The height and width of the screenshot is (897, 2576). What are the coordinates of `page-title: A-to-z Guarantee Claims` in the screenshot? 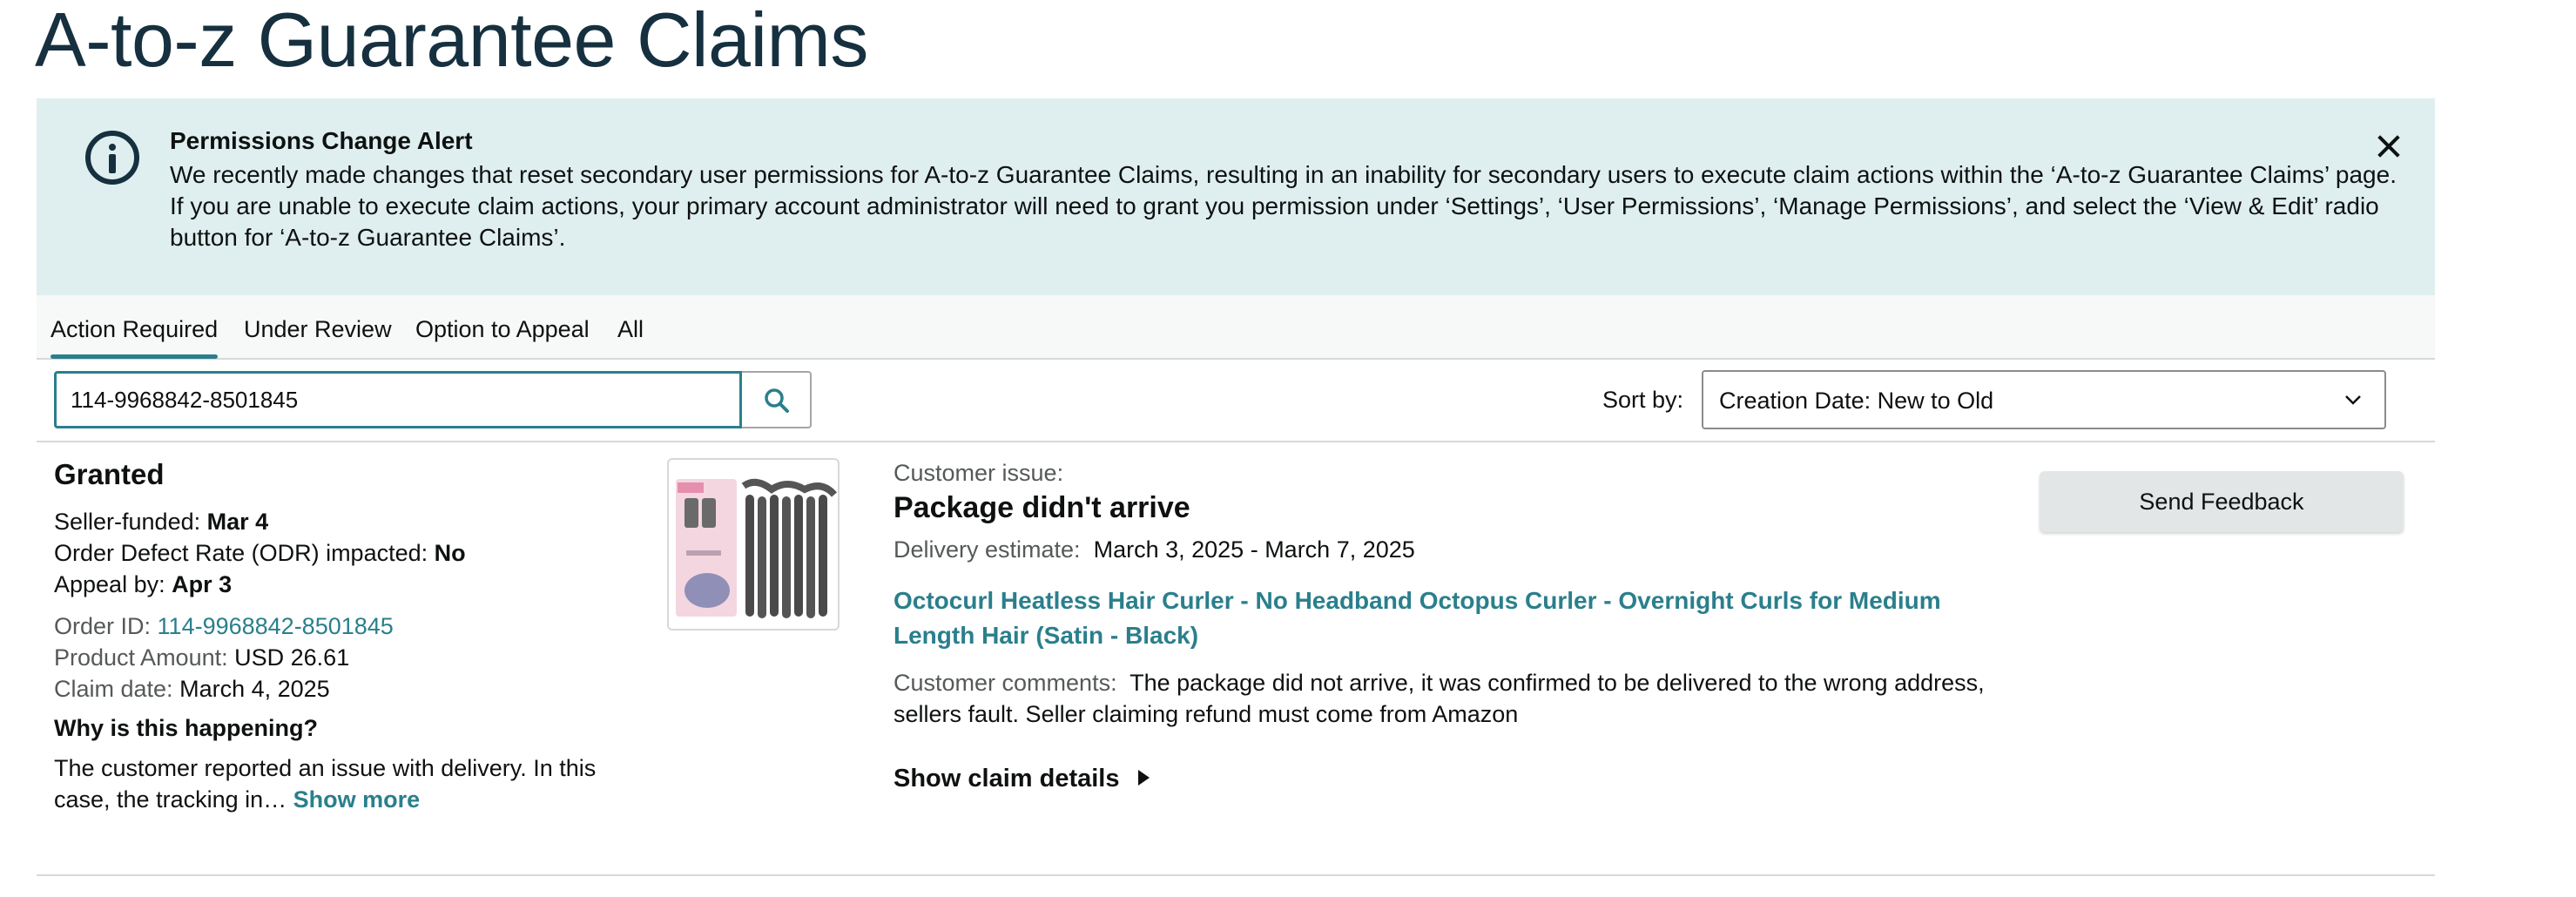 It's located at (451, 41).